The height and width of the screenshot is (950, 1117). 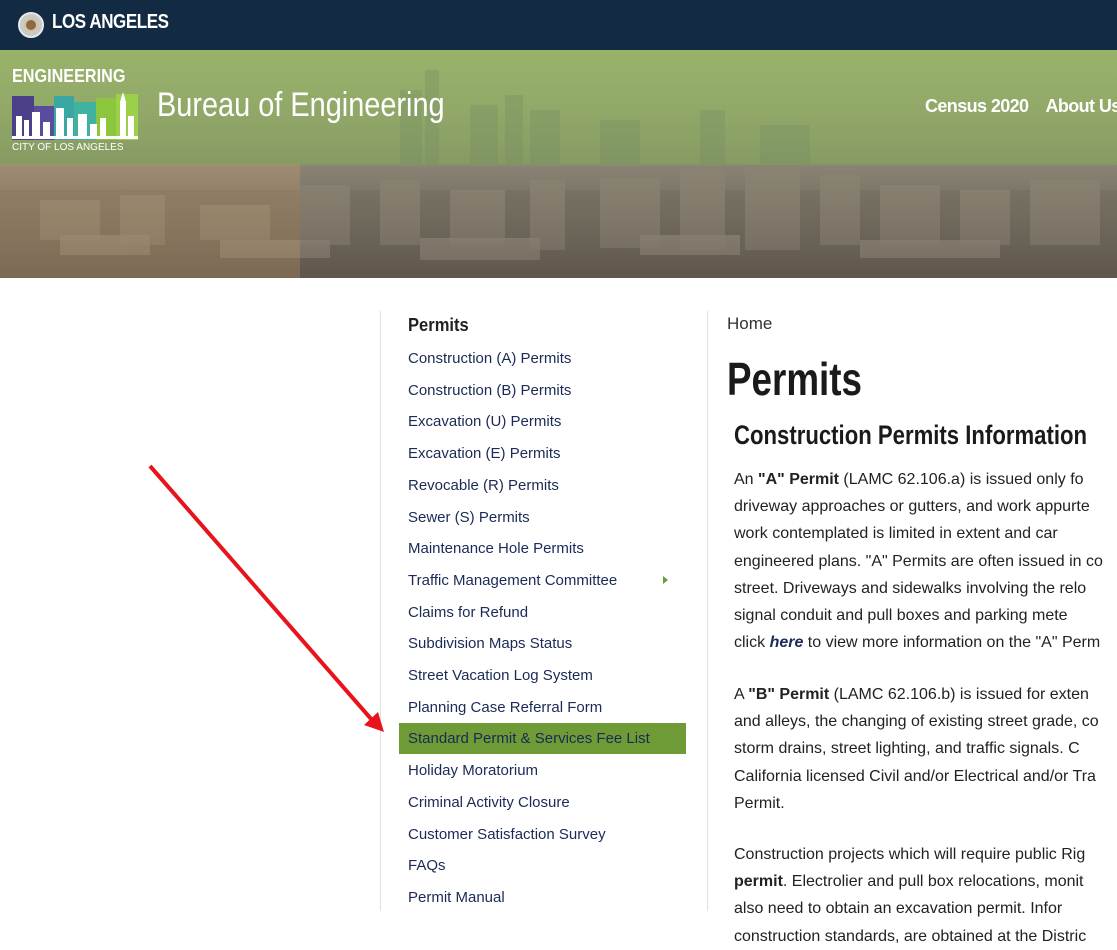 I want to click on sidebar-item-label: Maintenance Hole Permits, so click(x=496, y=549).